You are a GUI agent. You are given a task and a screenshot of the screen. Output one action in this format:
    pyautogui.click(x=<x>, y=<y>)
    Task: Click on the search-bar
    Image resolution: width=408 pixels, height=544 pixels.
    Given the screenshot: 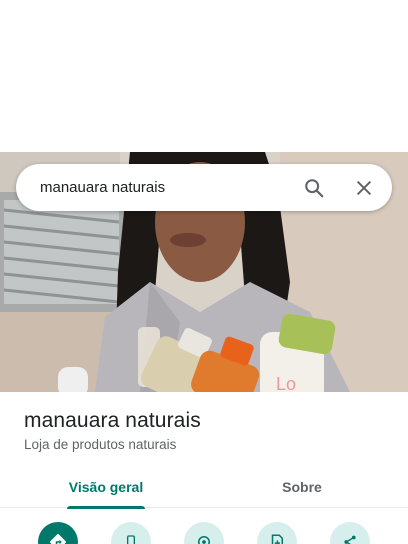 What is the action you would take?
    pyautogui.click(x=204, y=187)
    